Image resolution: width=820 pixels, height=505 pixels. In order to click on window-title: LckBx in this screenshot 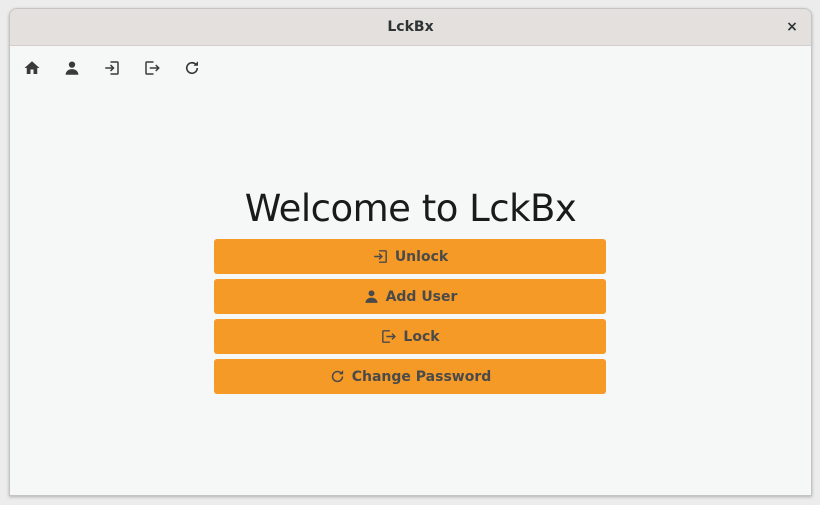, I will do `click(410, 27)`.